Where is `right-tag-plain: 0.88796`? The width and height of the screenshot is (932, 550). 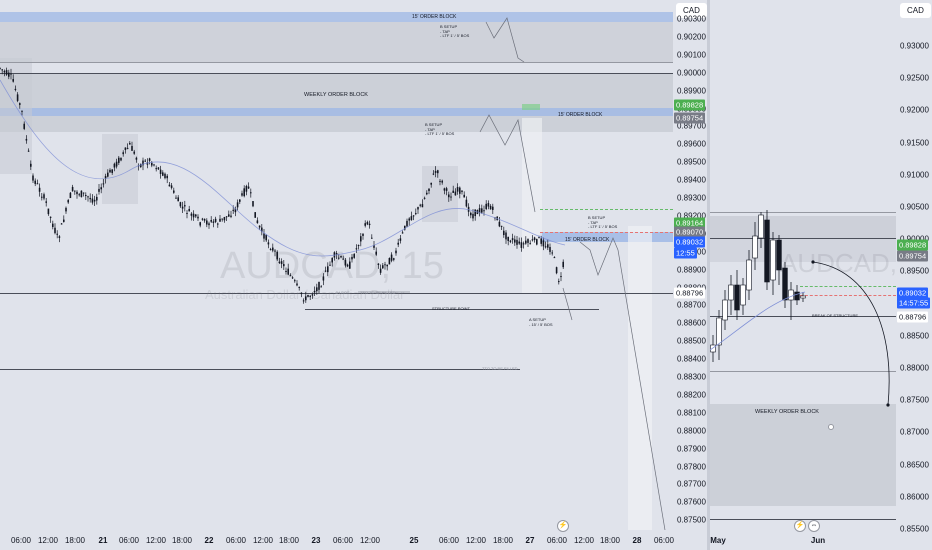
right-tag-plain: 0.88796 is located at coordinates (913, 317).